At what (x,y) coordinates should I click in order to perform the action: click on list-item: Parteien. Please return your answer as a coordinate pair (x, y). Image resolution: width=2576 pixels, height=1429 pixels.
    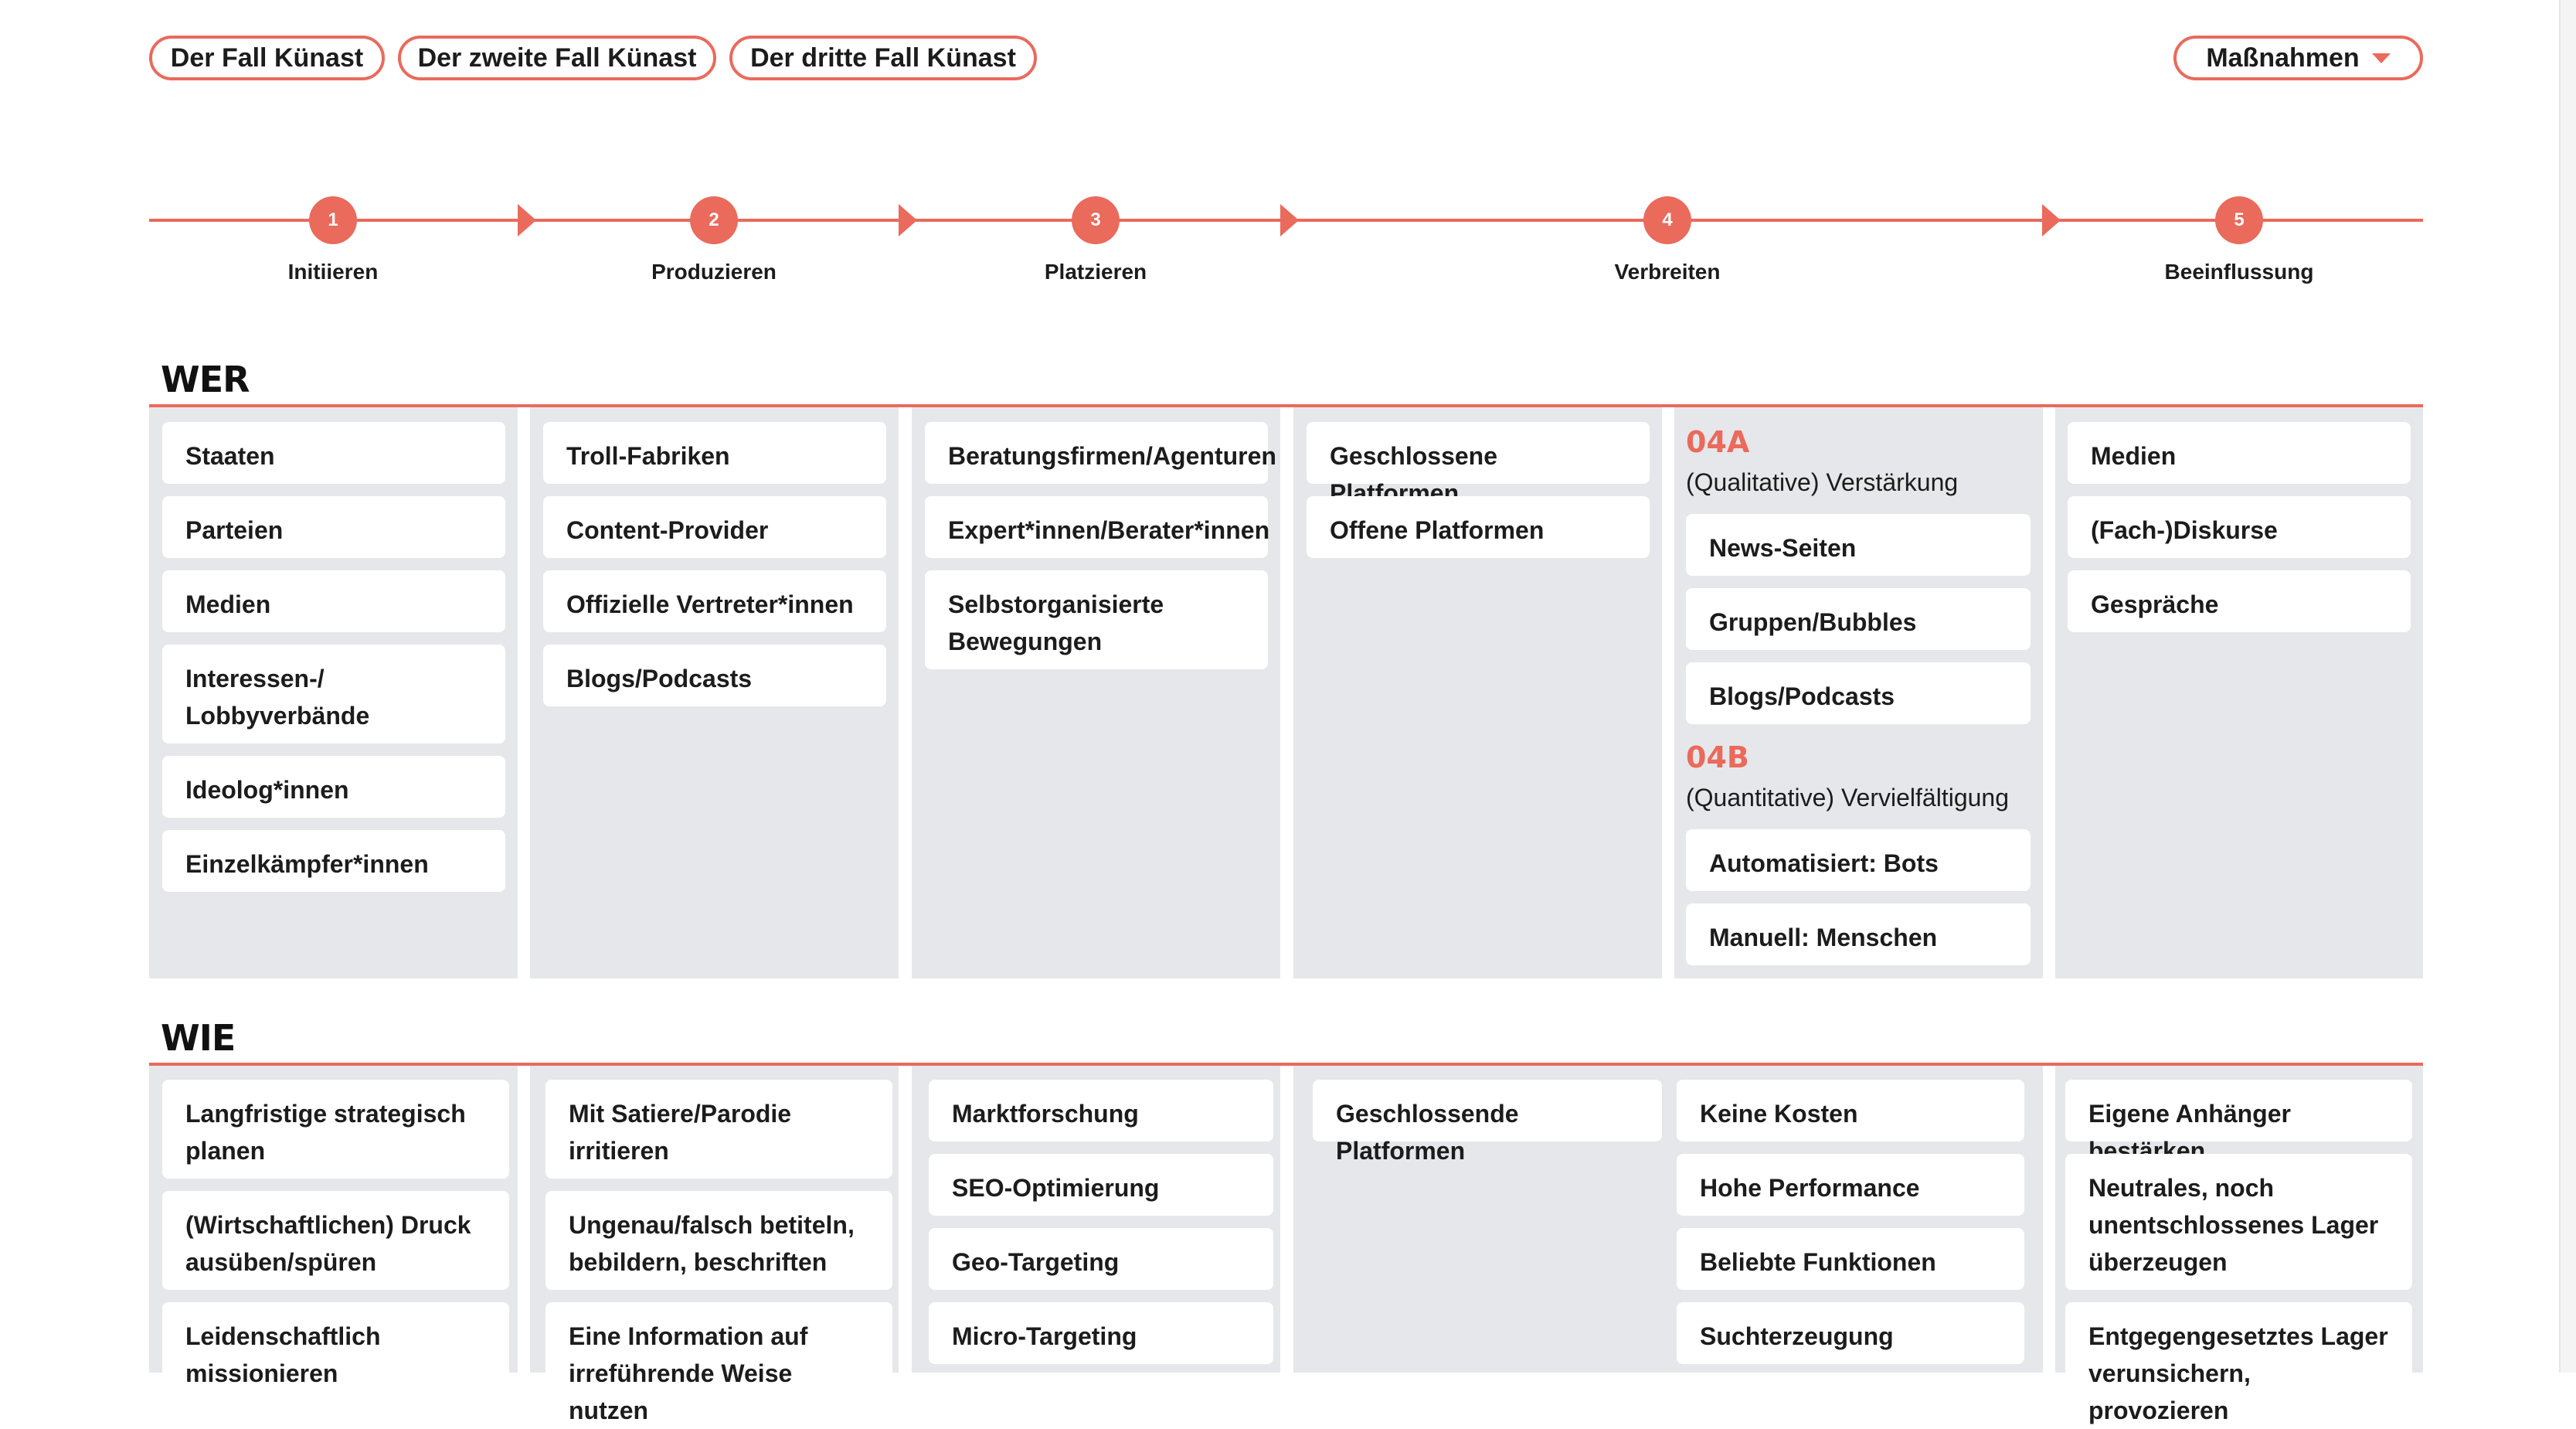
    Looking at the image, I should click on (333, 527).